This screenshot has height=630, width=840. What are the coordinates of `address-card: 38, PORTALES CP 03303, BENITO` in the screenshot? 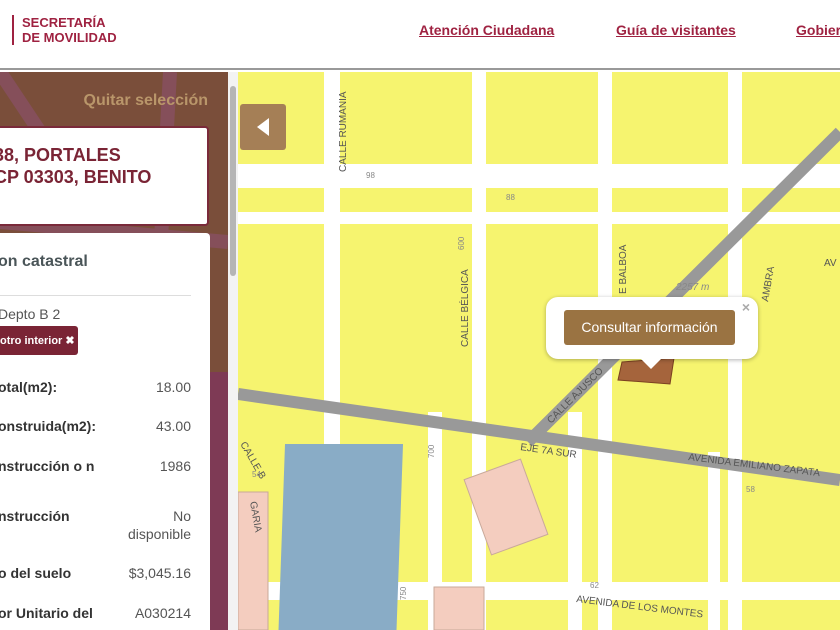 It's located at (104, 176).